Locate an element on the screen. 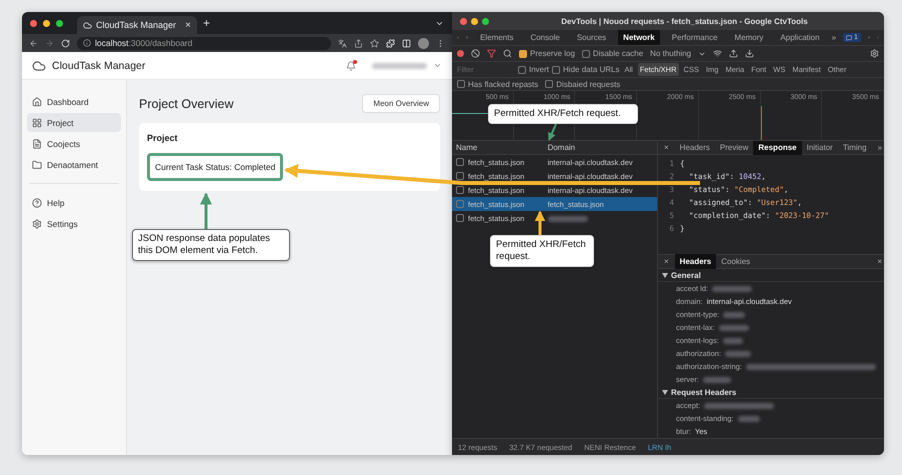 The height and width of the screenshot is (475, 902). checkbox-label: Invert is located at coordinates (539, 69).